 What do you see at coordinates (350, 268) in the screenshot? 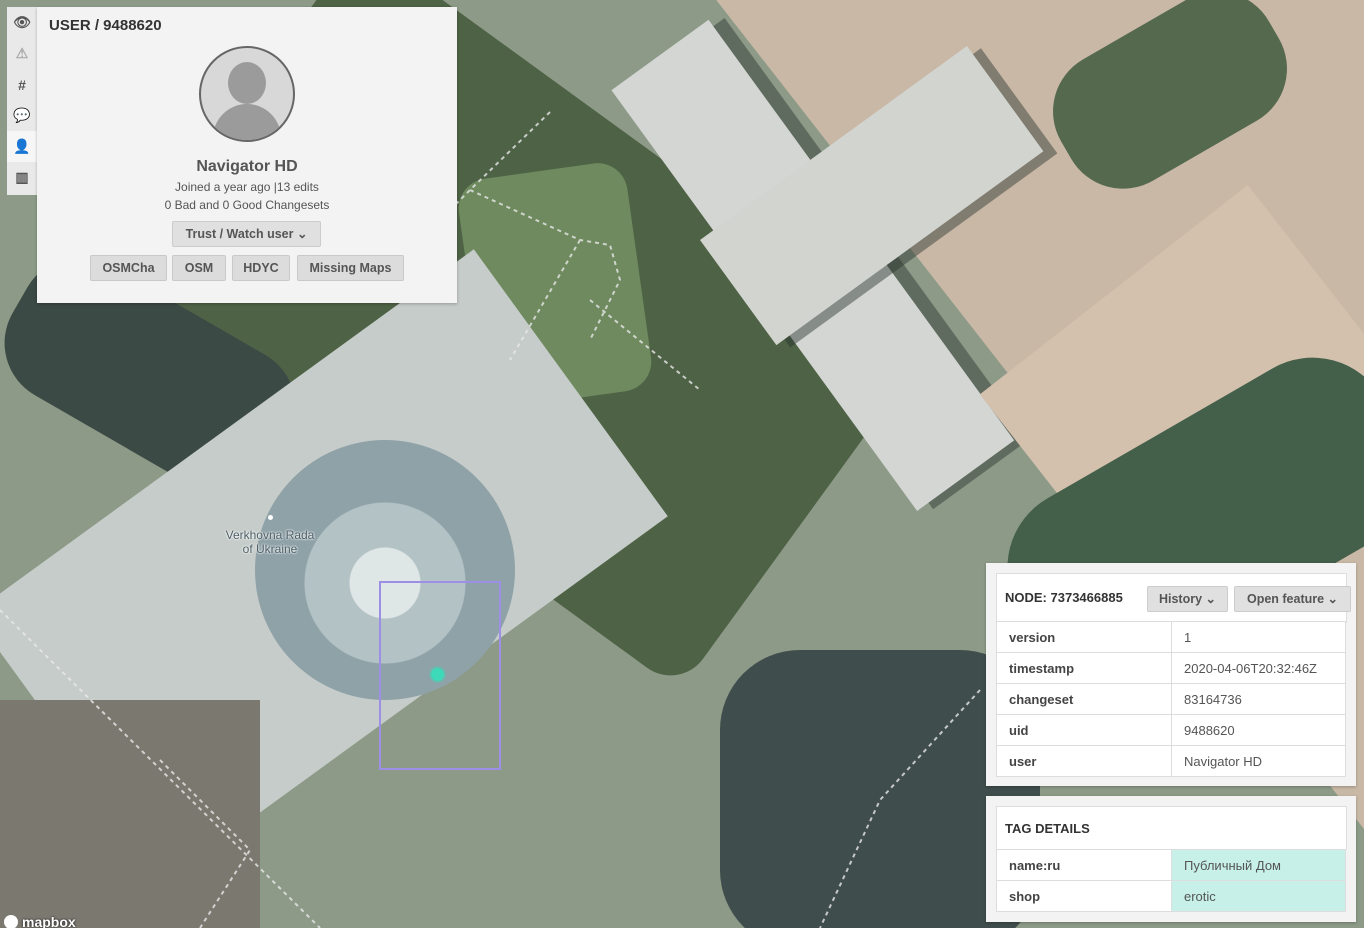
I see `missing-maps-link: Missing Maps` at bounding box center [350, 268].